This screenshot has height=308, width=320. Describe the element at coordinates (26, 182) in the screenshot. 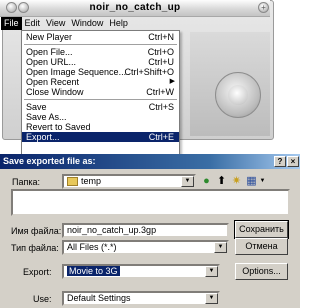

I see `folder-label: Папка:` at that location.